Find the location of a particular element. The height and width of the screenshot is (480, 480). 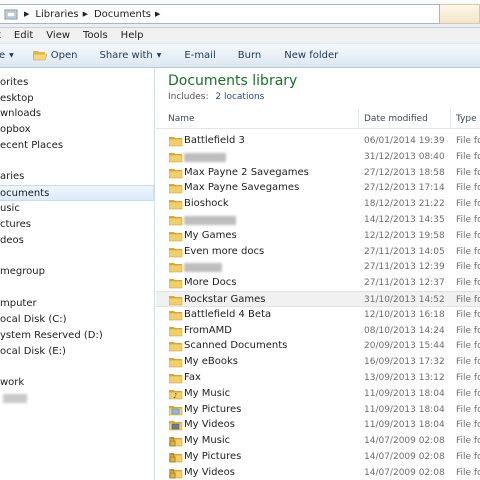

redacted-text is located at coordinates (15, 398).